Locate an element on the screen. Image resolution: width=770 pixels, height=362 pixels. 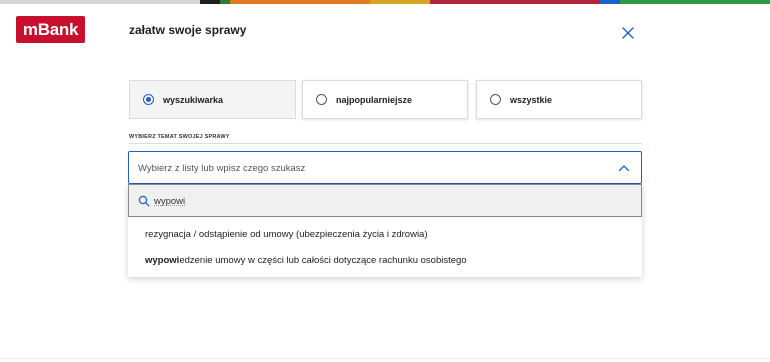
section-divider is located at coordinates (385, 143).